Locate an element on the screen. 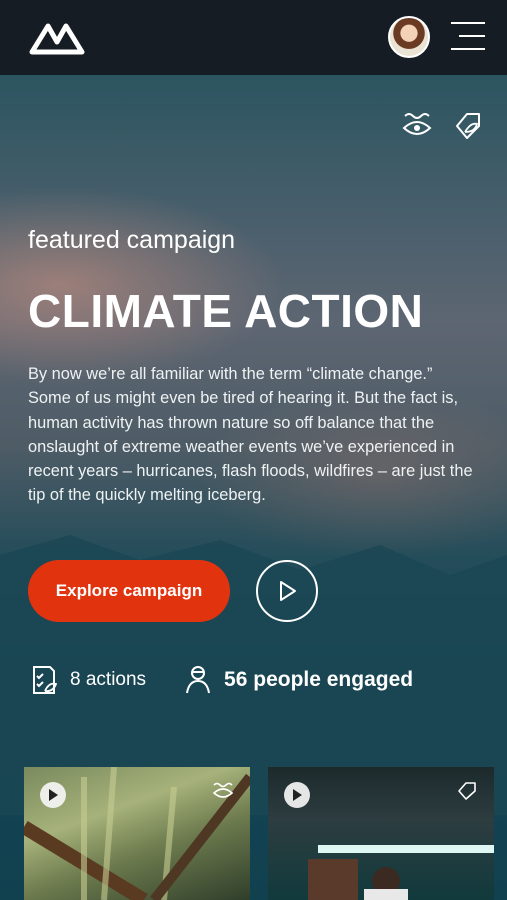  user-avatar is located at coordinates (409, 37).